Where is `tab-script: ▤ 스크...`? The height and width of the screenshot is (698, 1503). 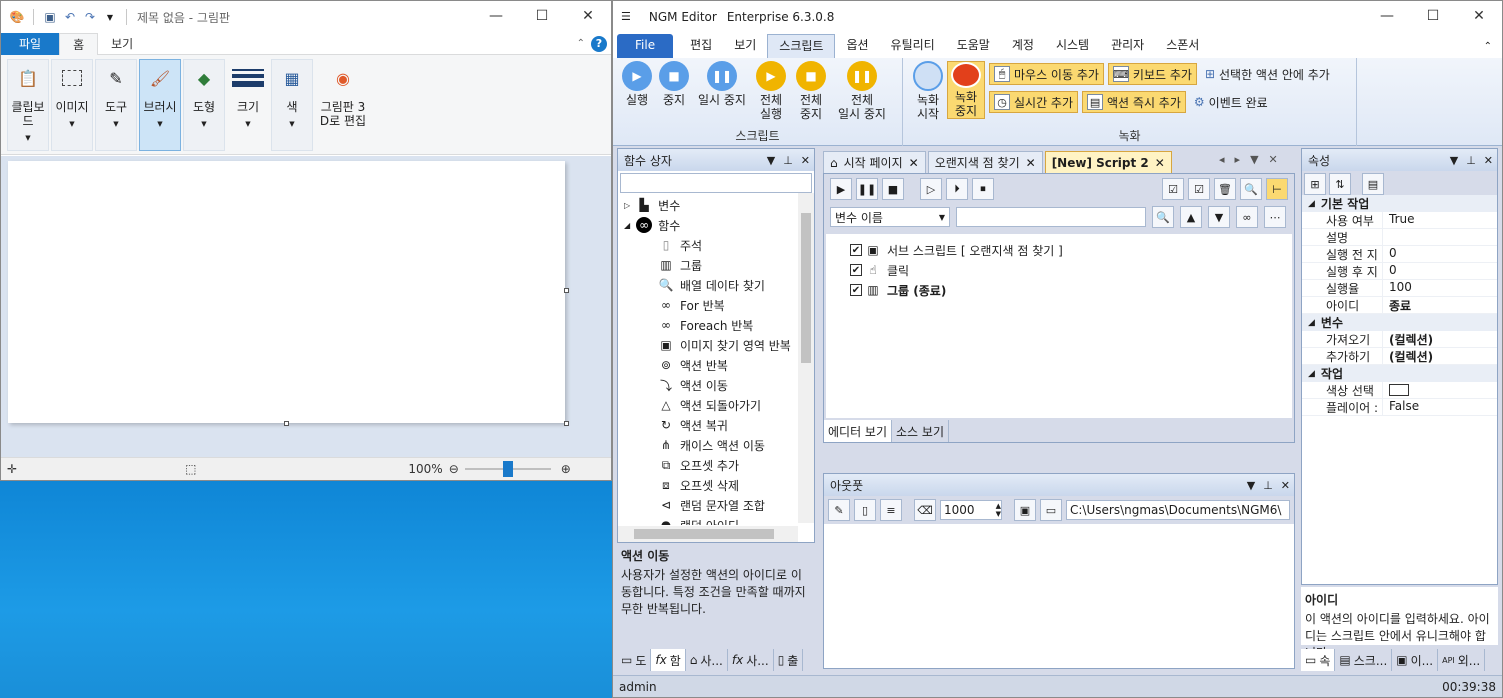 tab-script: ▤ 스크... is located at coordinates (1364, 660).